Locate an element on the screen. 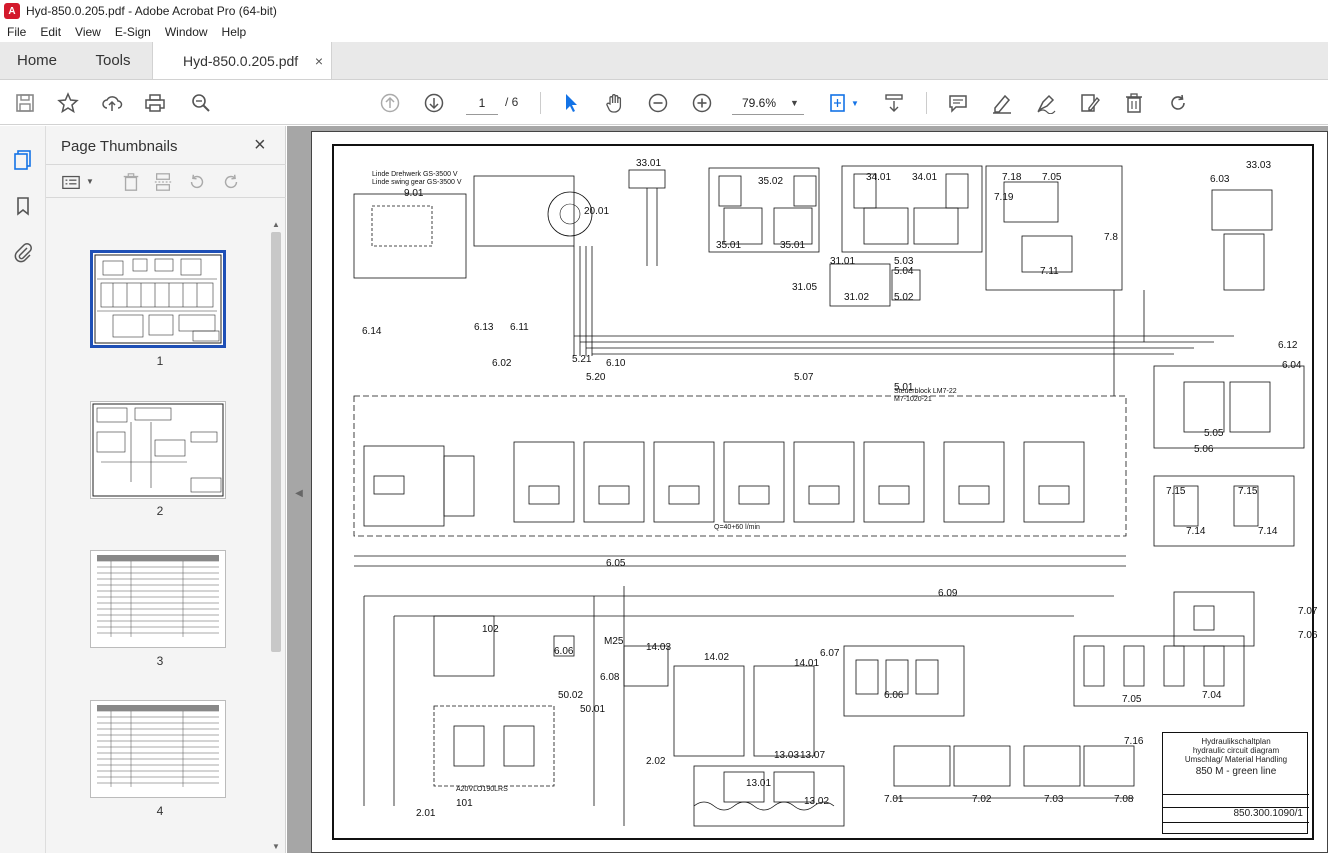 The width and height of the screenshot is (1328, 853). tab-close-icon: × is located at coordinates (319, 61).